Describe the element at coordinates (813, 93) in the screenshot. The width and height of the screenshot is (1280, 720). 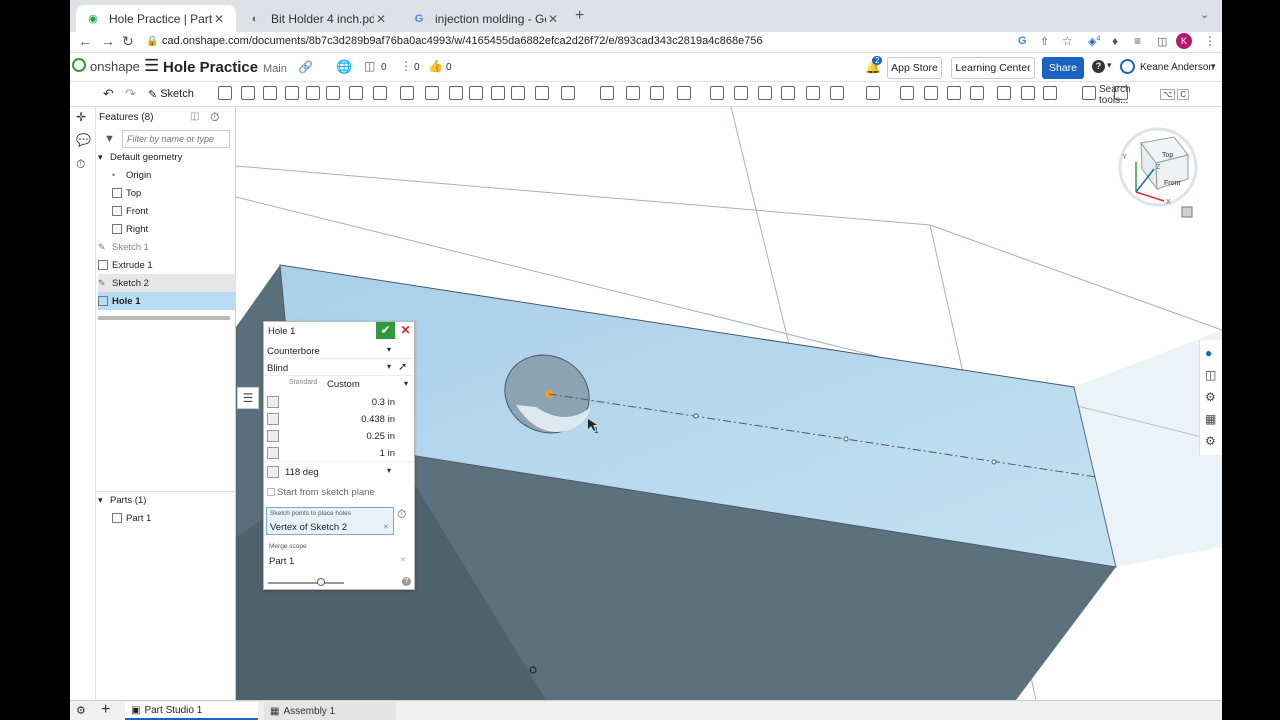
I see `helix-tool-icon` at that location.